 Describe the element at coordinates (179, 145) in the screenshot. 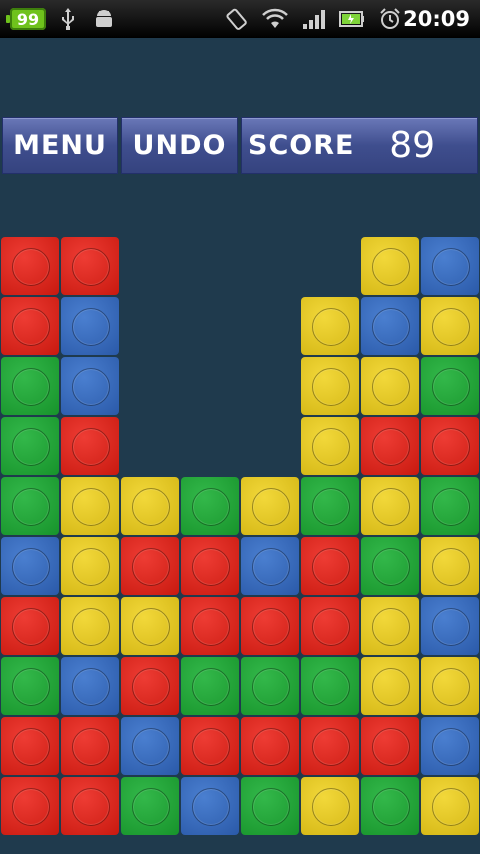

I see `undo-button: UNDO` at that location.